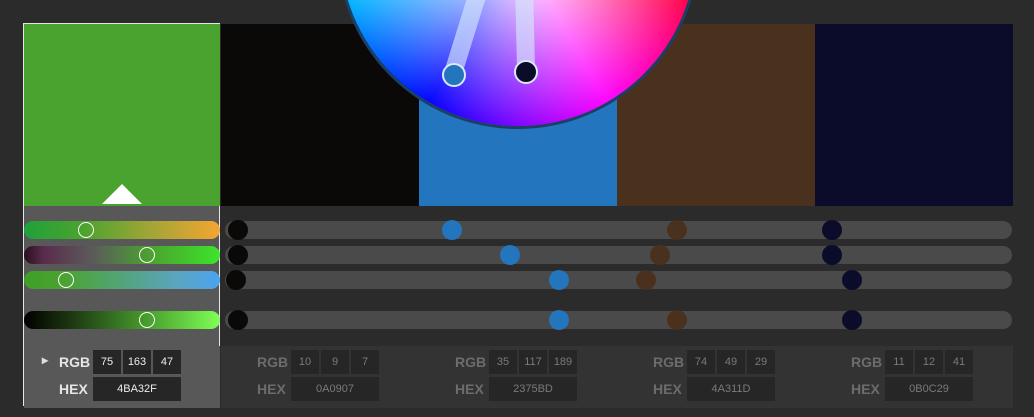 The image size is (1034, 417). What do you see at coordinates (559, 280) in the screenshot?
I see `swatch-3-row-3-dot` at bounding box center [559, 280].